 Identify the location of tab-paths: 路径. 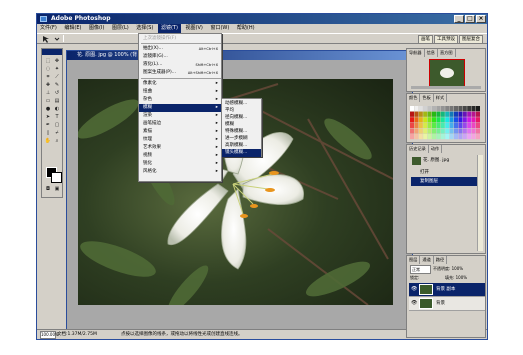
(441, 260).